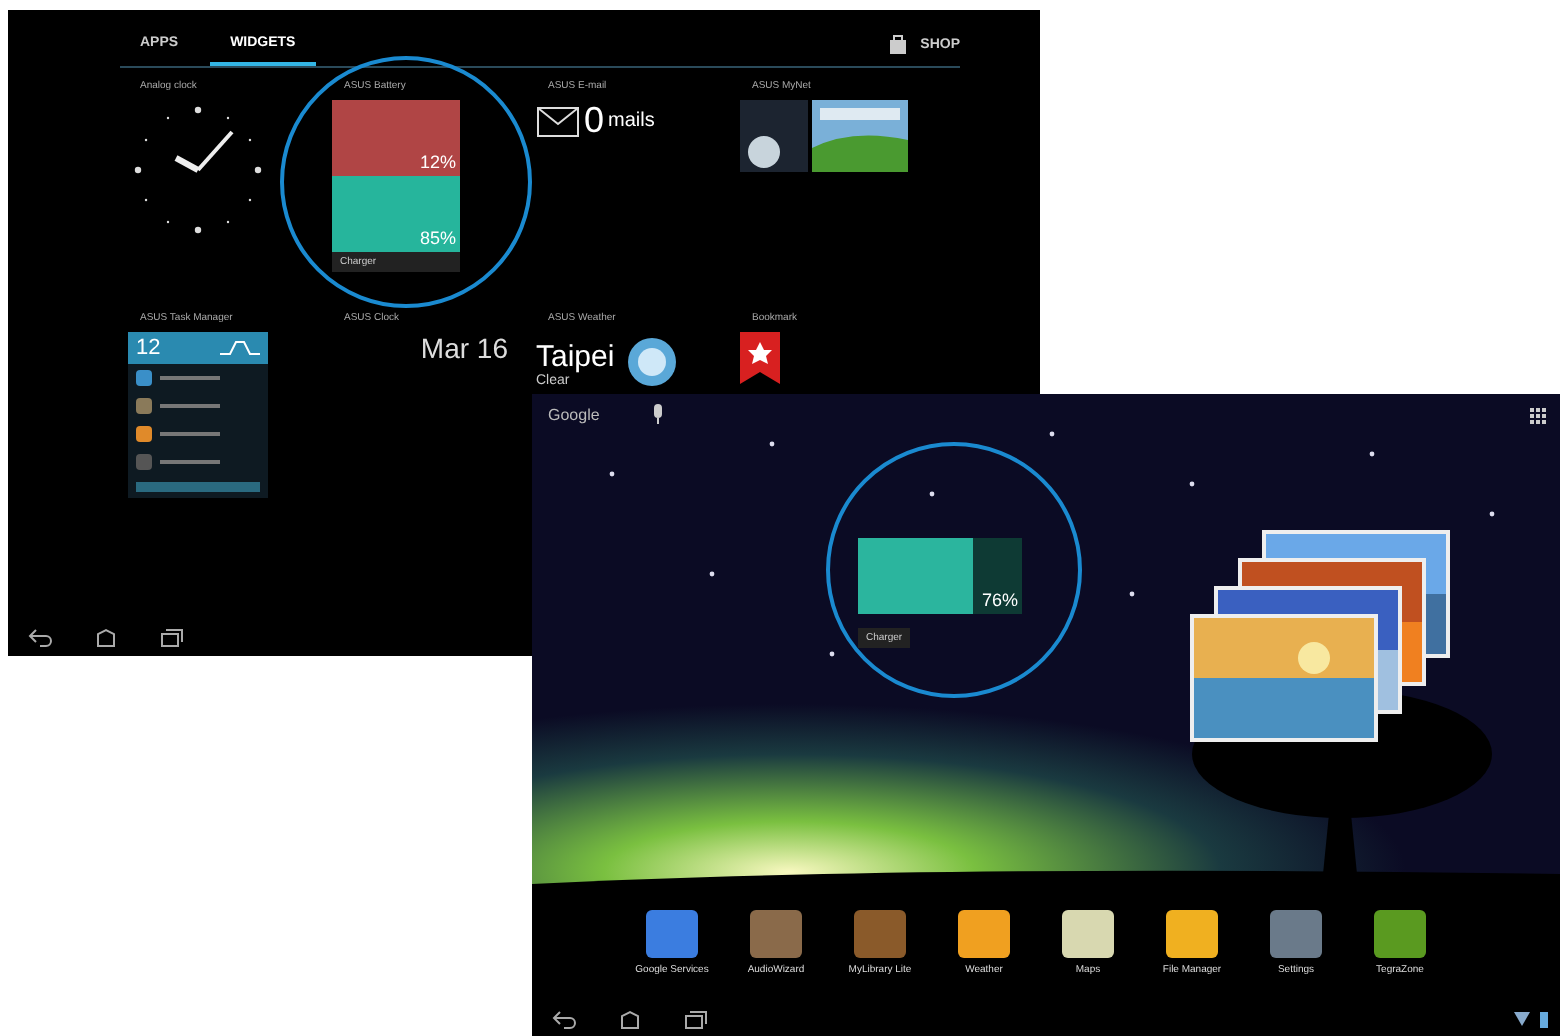 This screenshot has height=1036, width=1560. What do you see at coordinates (172, 638) in the screenshot?
I see `recent-apps-icon` at bounding box center [172, 638].